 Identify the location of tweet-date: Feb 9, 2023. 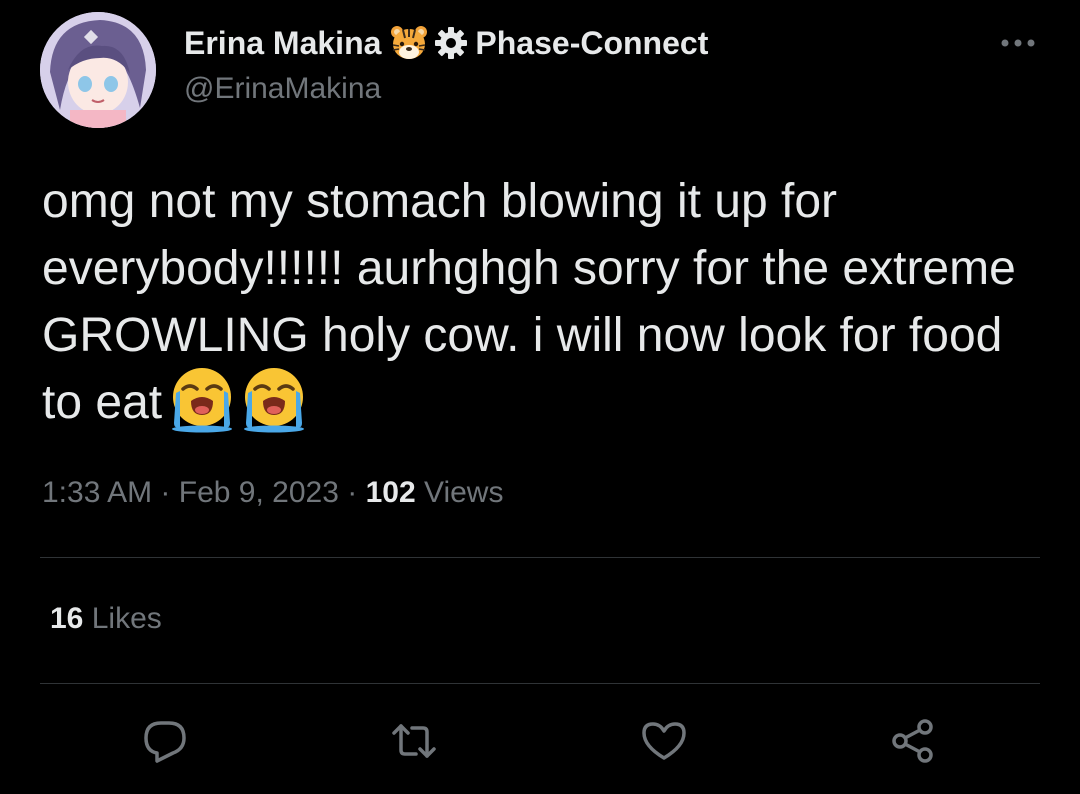
(259, 492).